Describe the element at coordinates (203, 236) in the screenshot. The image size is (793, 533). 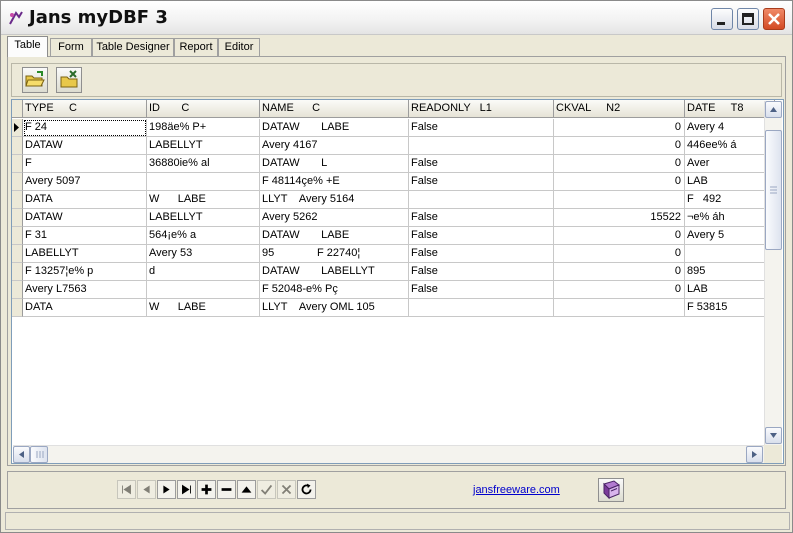
I see `table-cell: 564¡e% a` at that location.